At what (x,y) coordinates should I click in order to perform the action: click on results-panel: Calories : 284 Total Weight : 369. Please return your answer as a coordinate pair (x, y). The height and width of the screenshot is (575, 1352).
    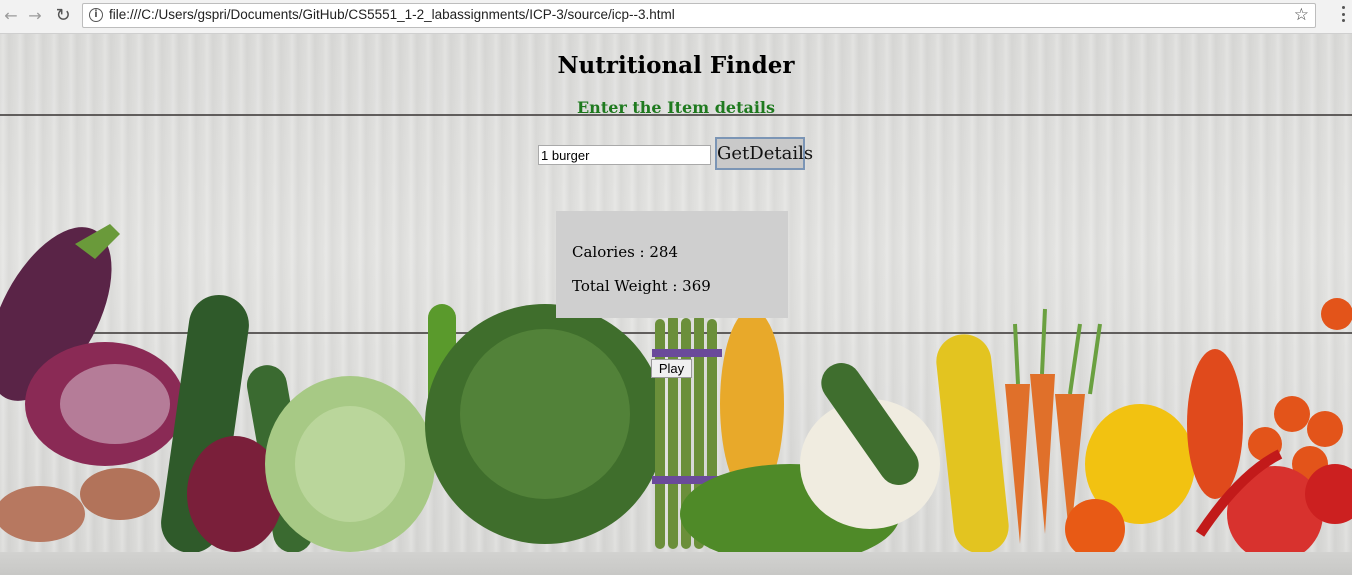
    Looking at the image, I should click on (672, 264).